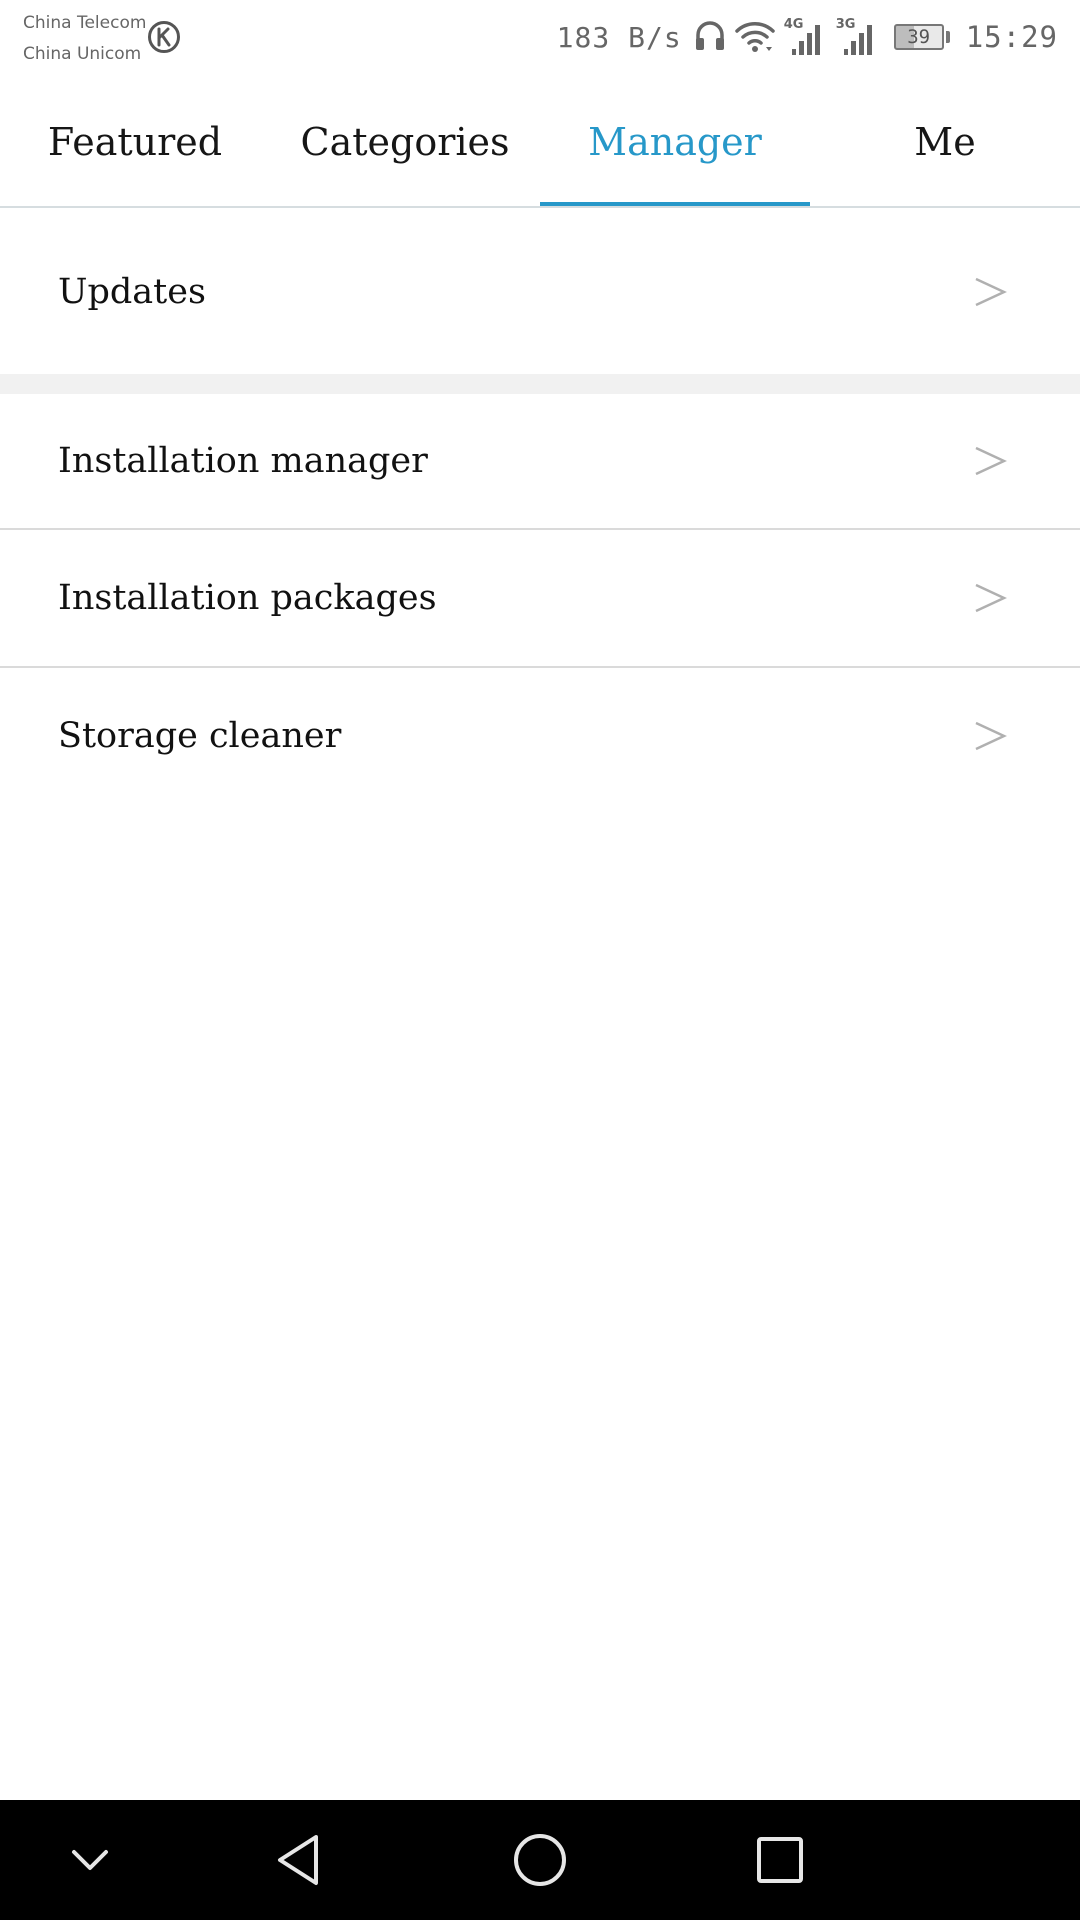  Describe the element at coordinates (793, 24) in the screenshot. I see `network-type-1: 4G` at that location.